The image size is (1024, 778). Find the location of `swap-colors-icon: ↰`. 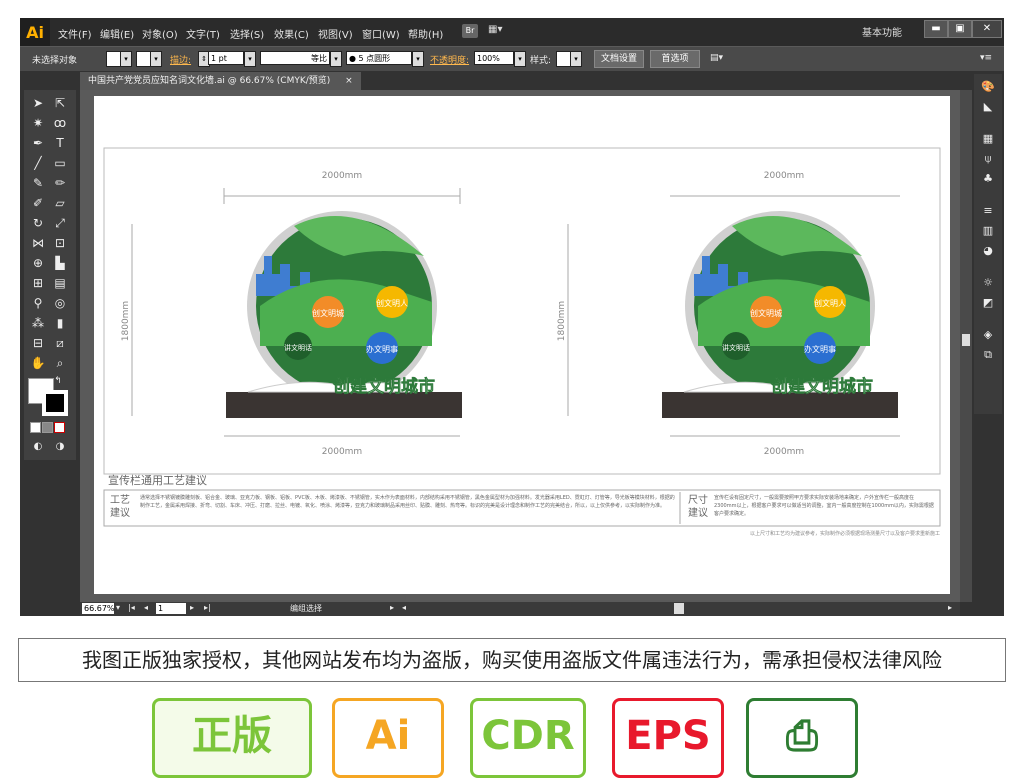

swap-colors-icon: ↰ is located at coordinates (58, 381).